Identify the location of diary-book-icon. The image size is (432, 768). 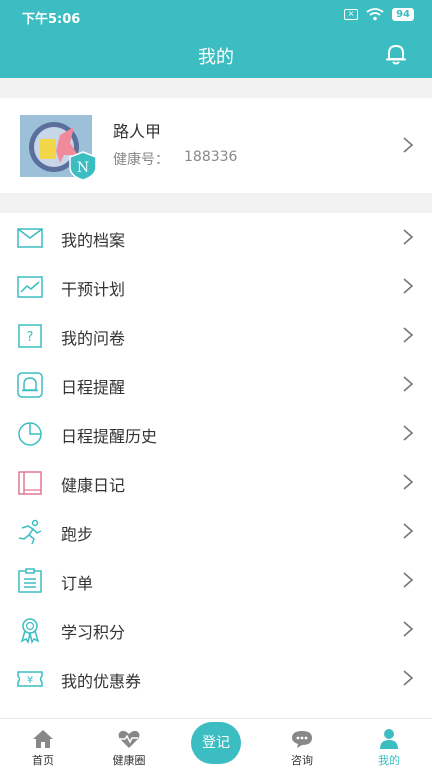
(30, 483).